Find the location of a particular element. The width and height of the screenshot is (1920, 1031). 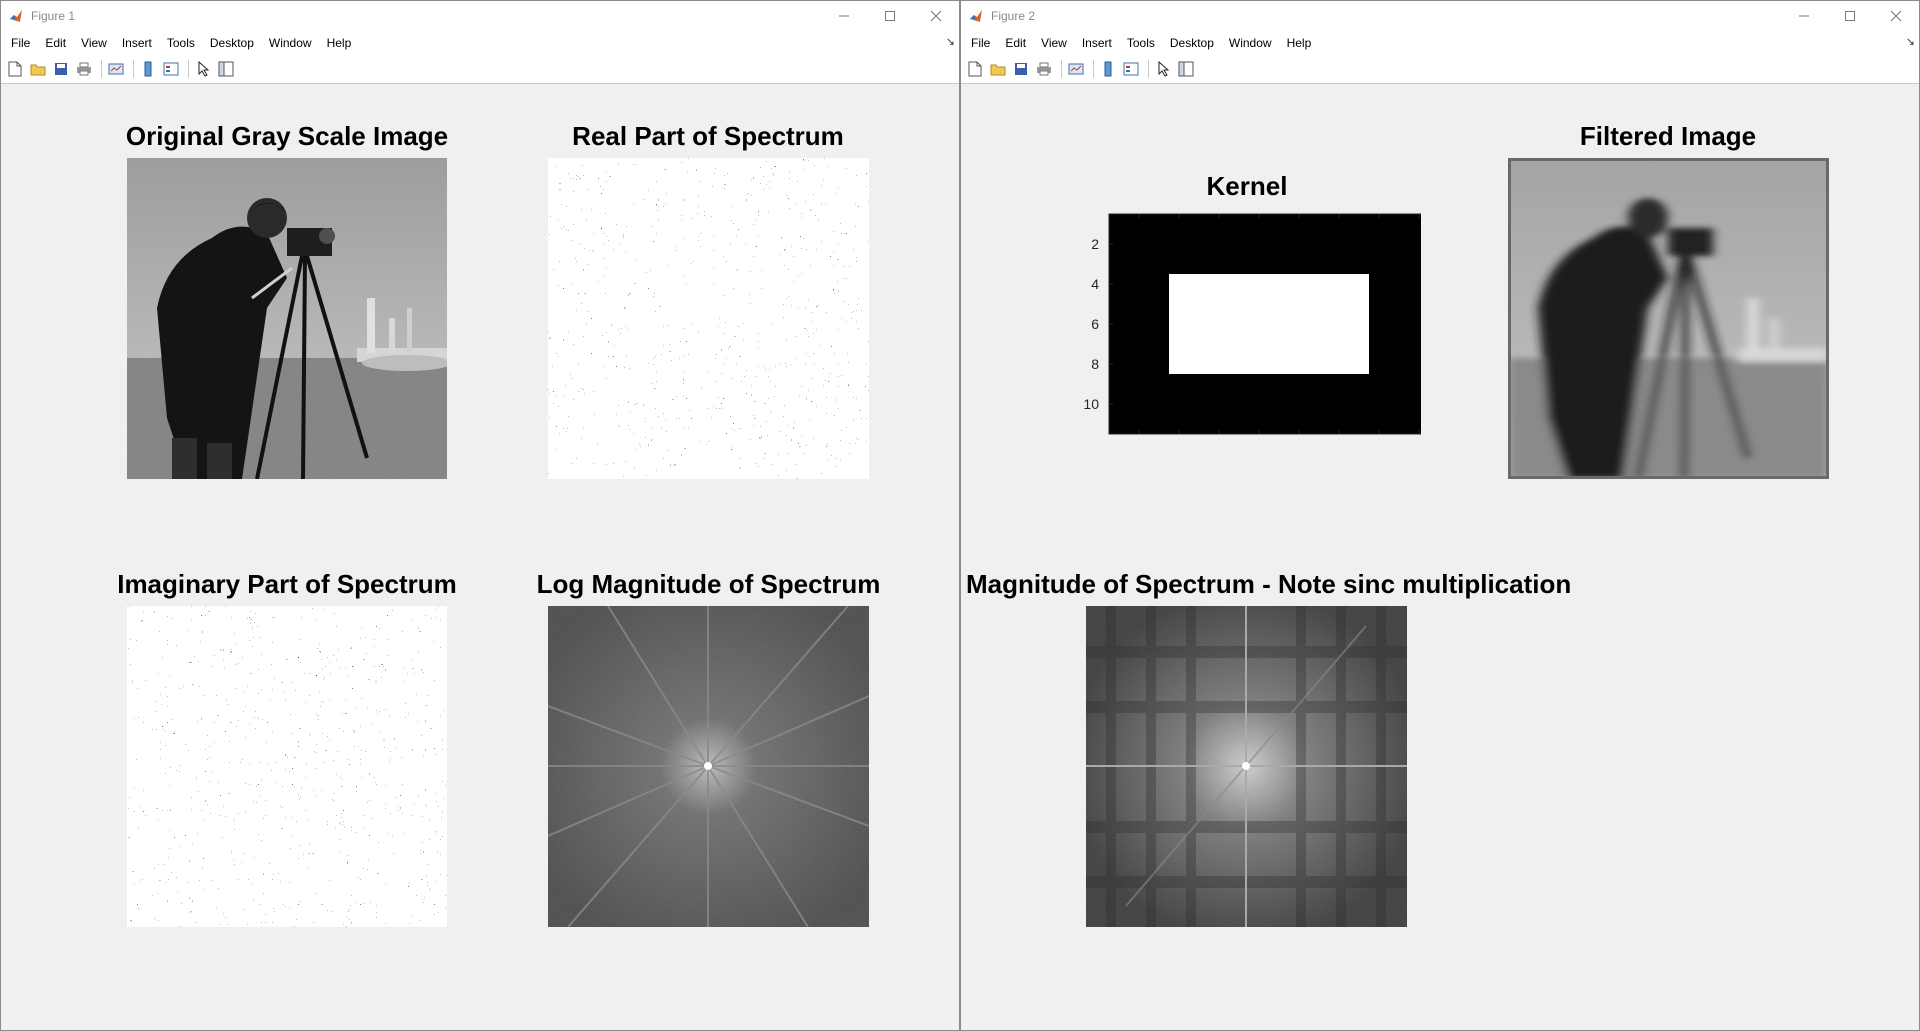

sinc-spectrum-image is located at coordinates (1246, 766).